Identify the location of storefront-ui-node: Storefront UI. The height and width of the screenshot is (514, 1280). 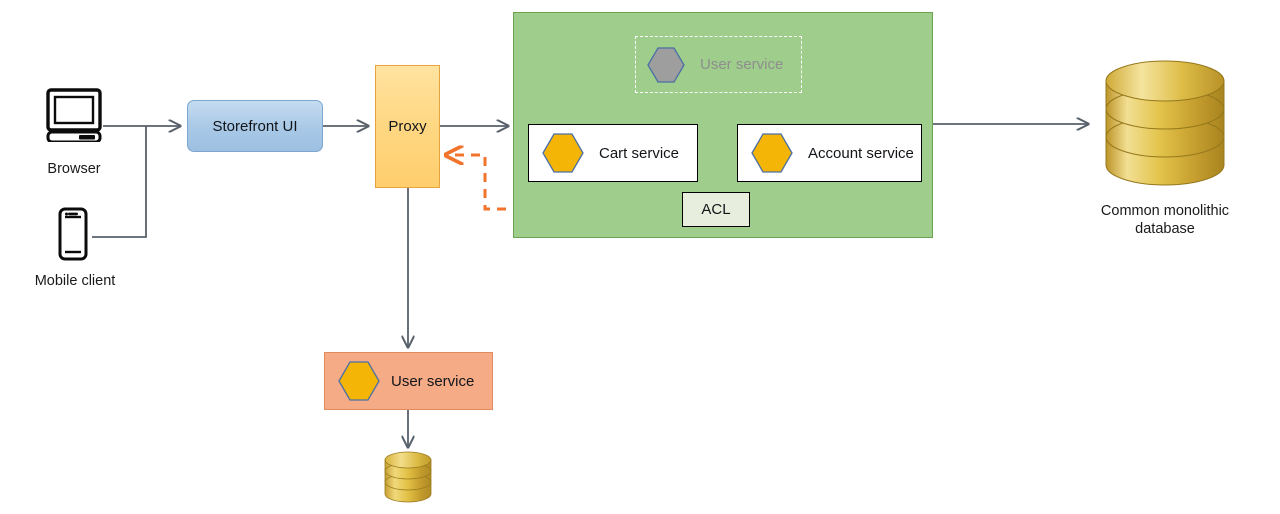
(255, 126).